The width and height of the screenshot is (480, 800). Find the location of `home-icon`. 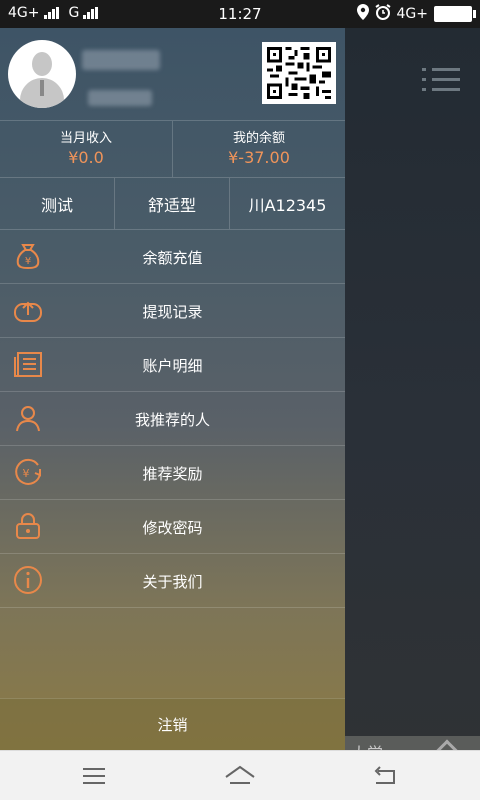

home-icon is located at coordinates (240, 776).